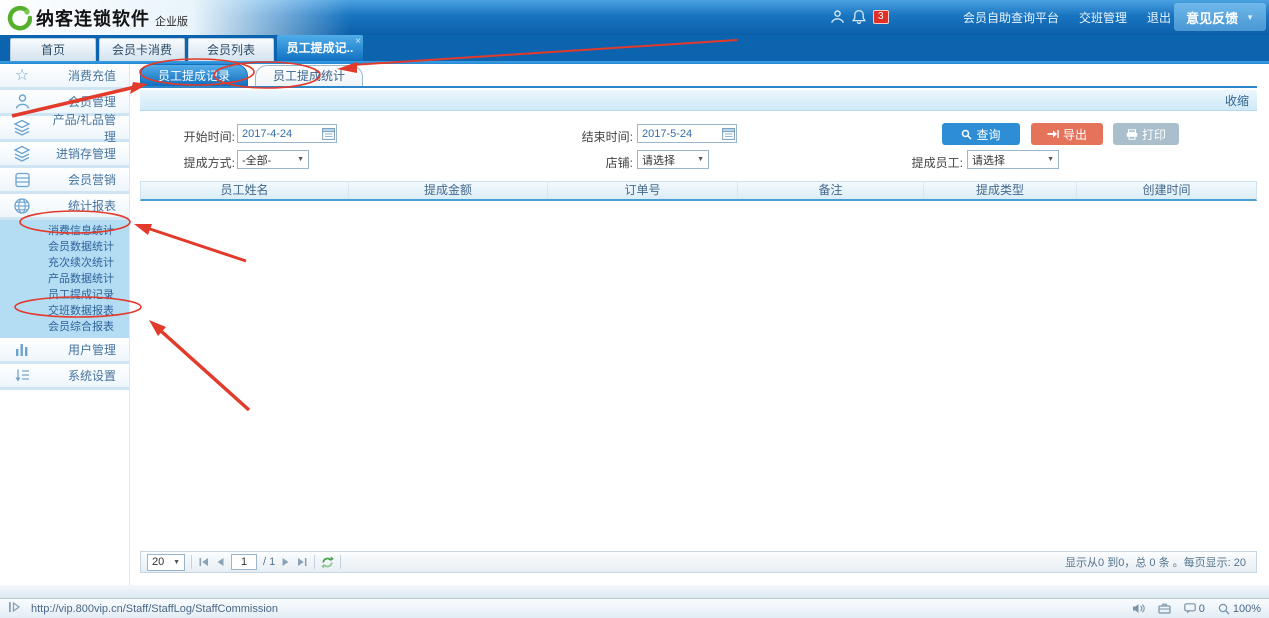  Describe the element at coordinates (999, 190) in the screenshot. I see `column-commission-type: 提成类型` at that location.